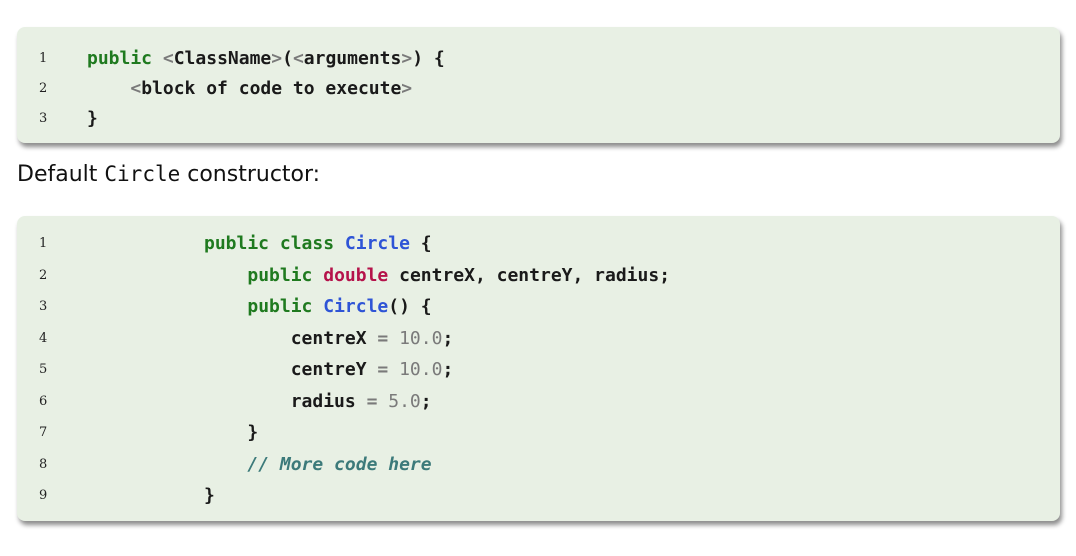 The image size is (1076, 556). What do you see at coordinates (43, 369) in the screenshot?
I see `line-number: 5` at bounding box center [43, 369].